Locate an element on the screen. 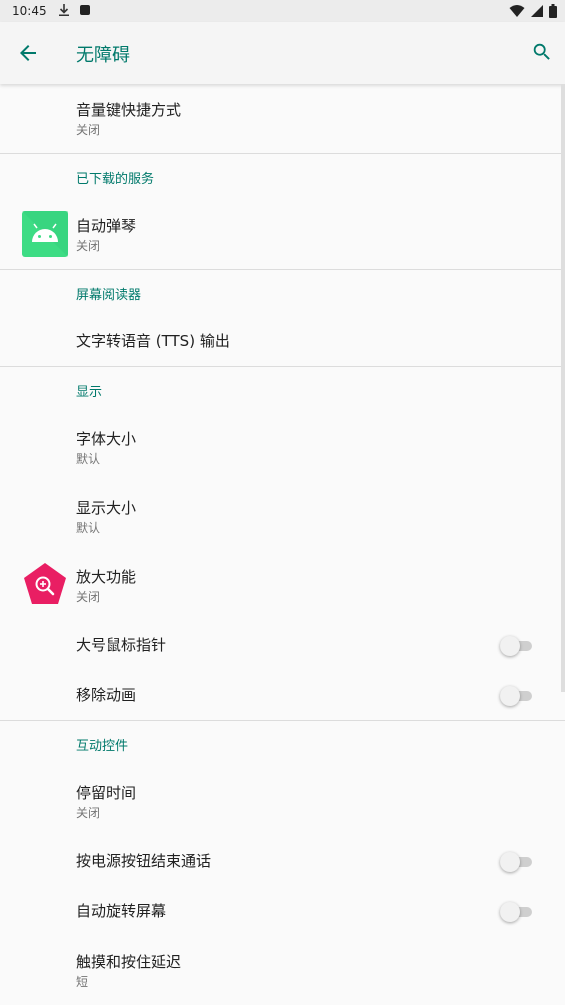 The image size is (565, 1005). section-header: 已下载的服务 is located at coordinates (115, 179).